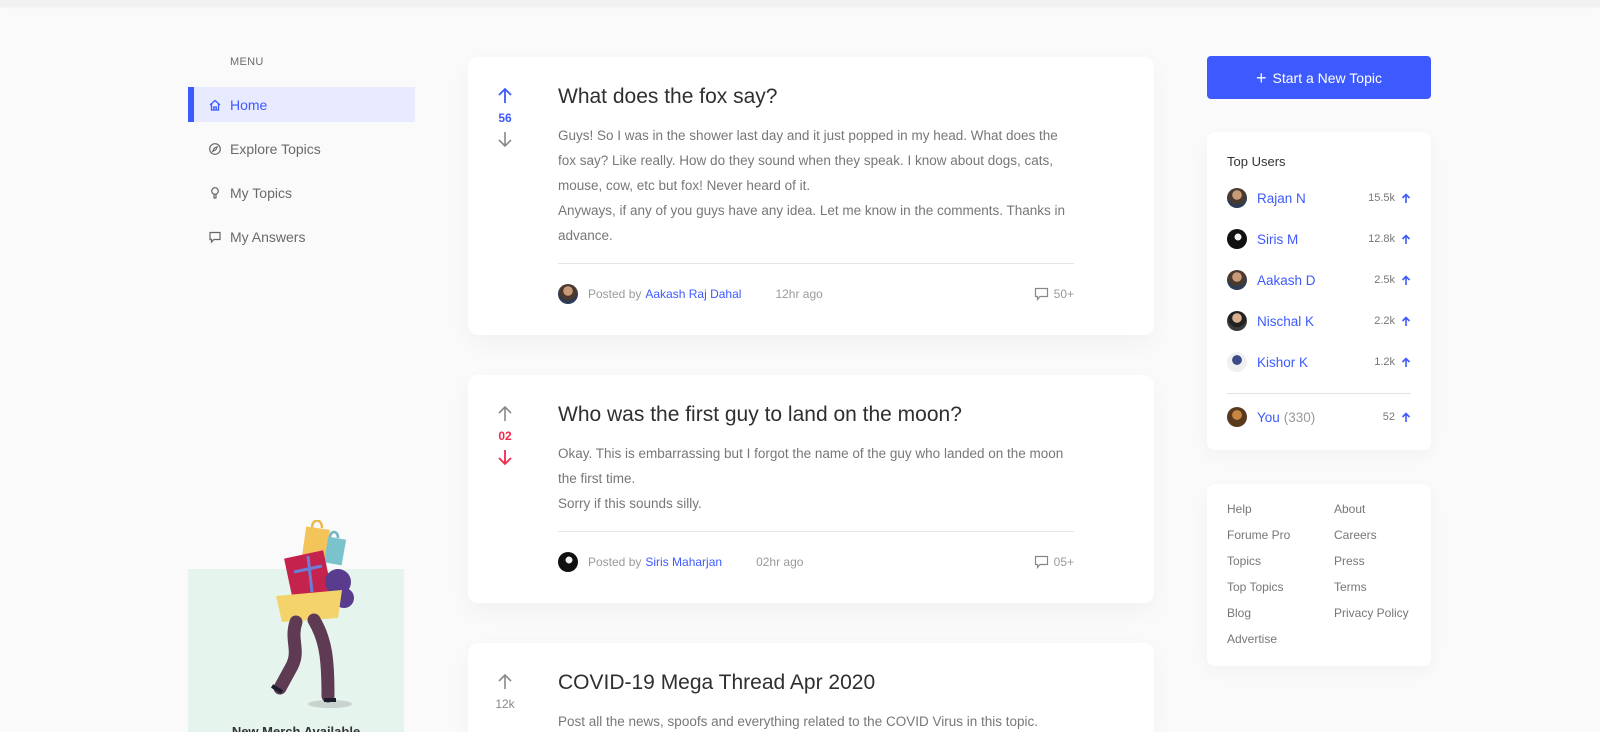 This screenshot has width=1600, height=732. I want to click on post-footer: Posted by Siris Maharjan 02hr ago 05+, so click(816, 562).